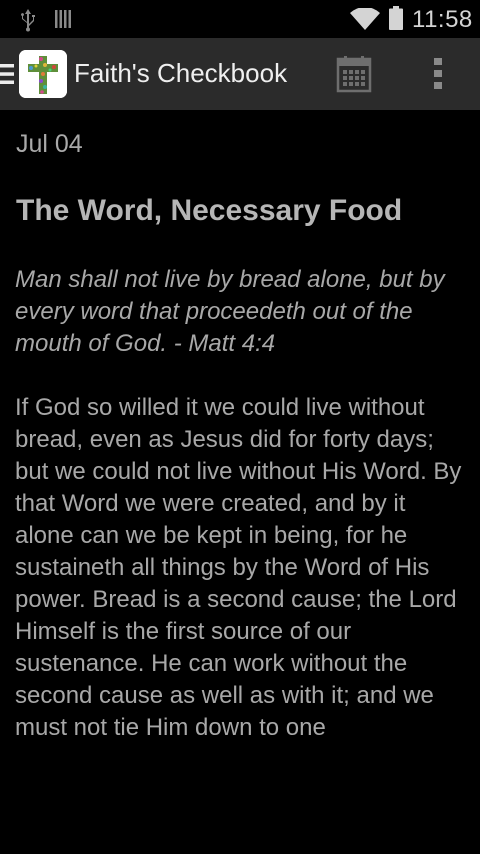  Describe the element at coordinates (438, 74) in the screenshot. I see `more-vertical-icon` at that location.